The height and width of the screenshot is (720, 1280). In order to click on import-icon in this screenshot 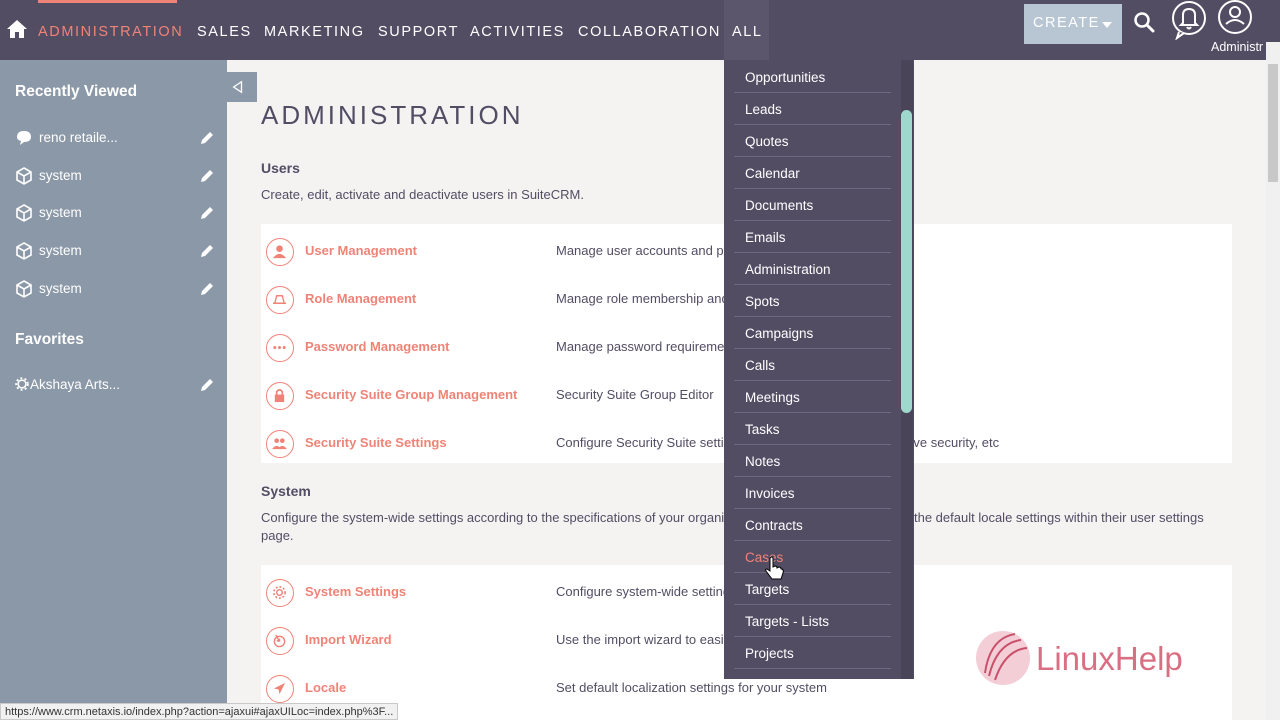, I will do `click(280, 641)`.